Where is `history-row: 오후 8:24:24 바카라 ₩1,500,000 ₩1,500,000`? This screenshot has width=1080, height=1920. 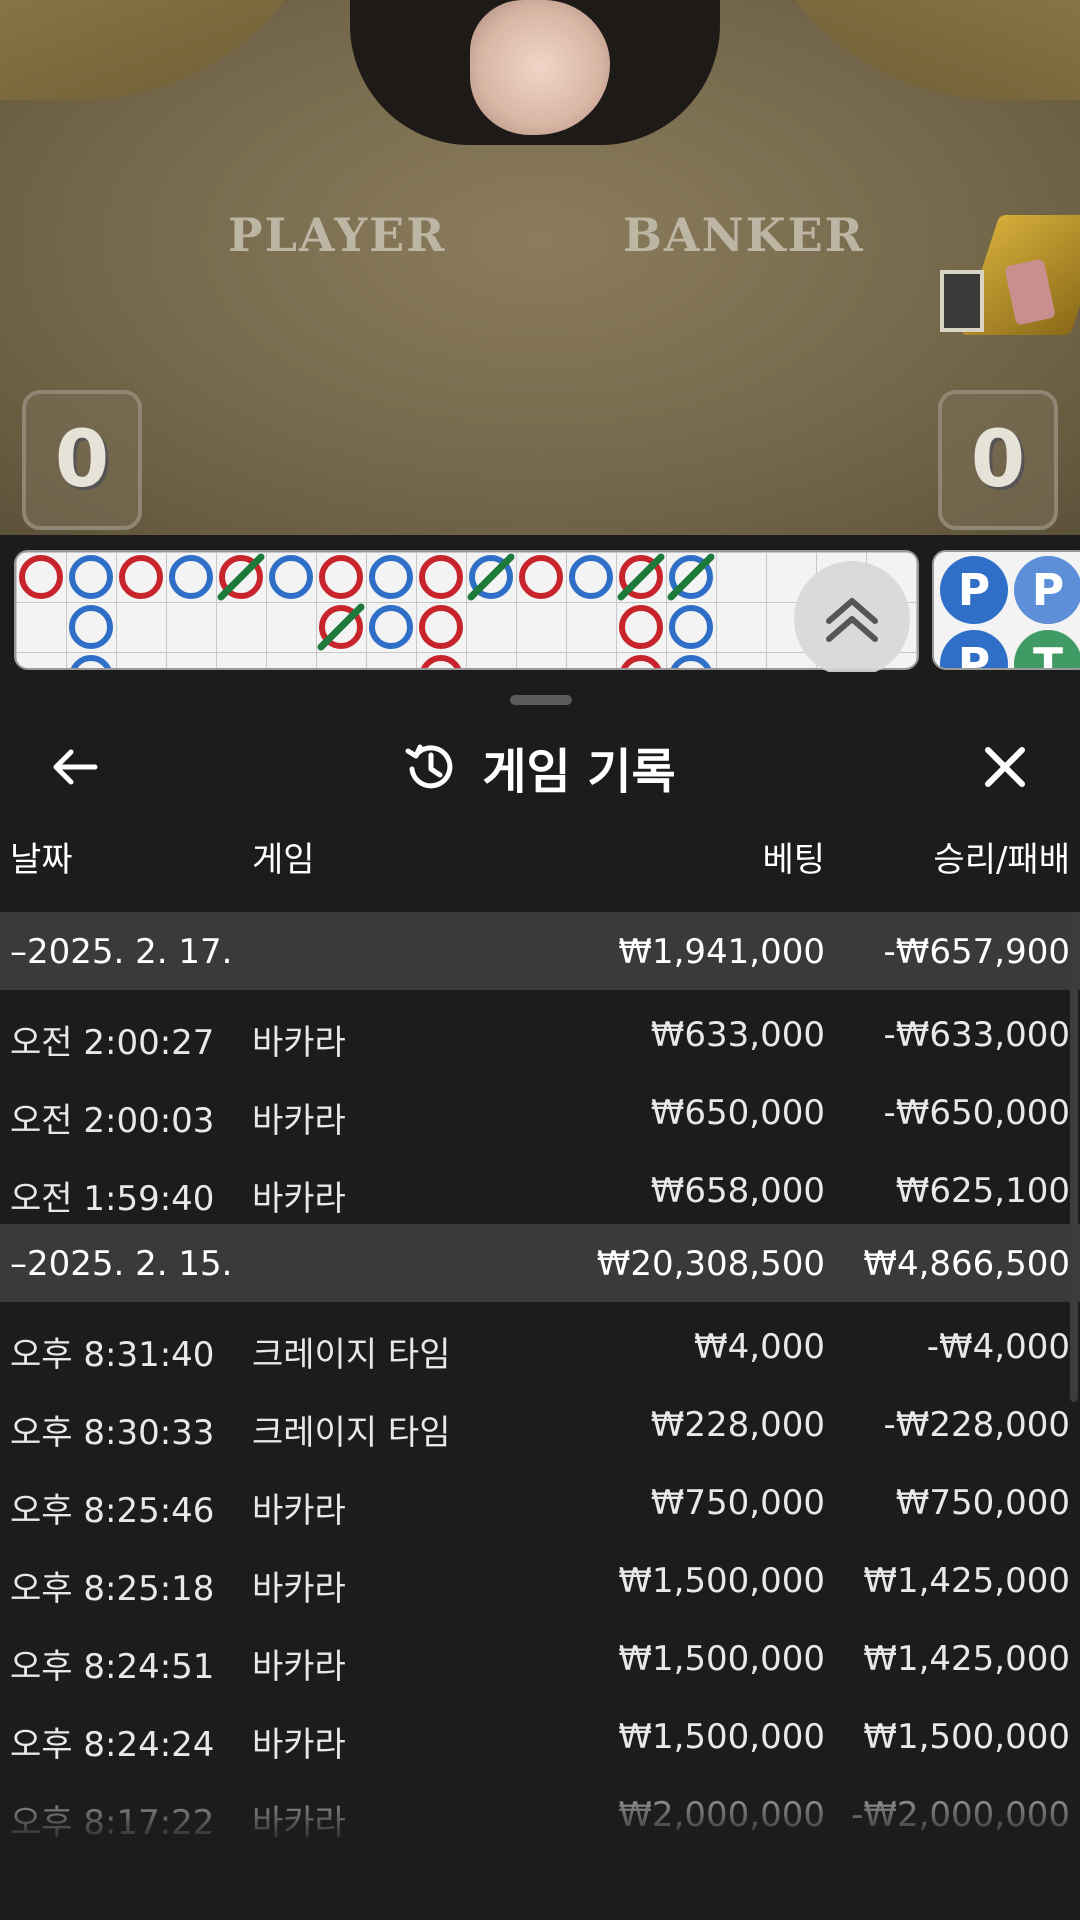 history-row: 오후 8:24:24 바카라 ₩1,500,000 ₩1,500,000 is located at coordinates (540, 1731).